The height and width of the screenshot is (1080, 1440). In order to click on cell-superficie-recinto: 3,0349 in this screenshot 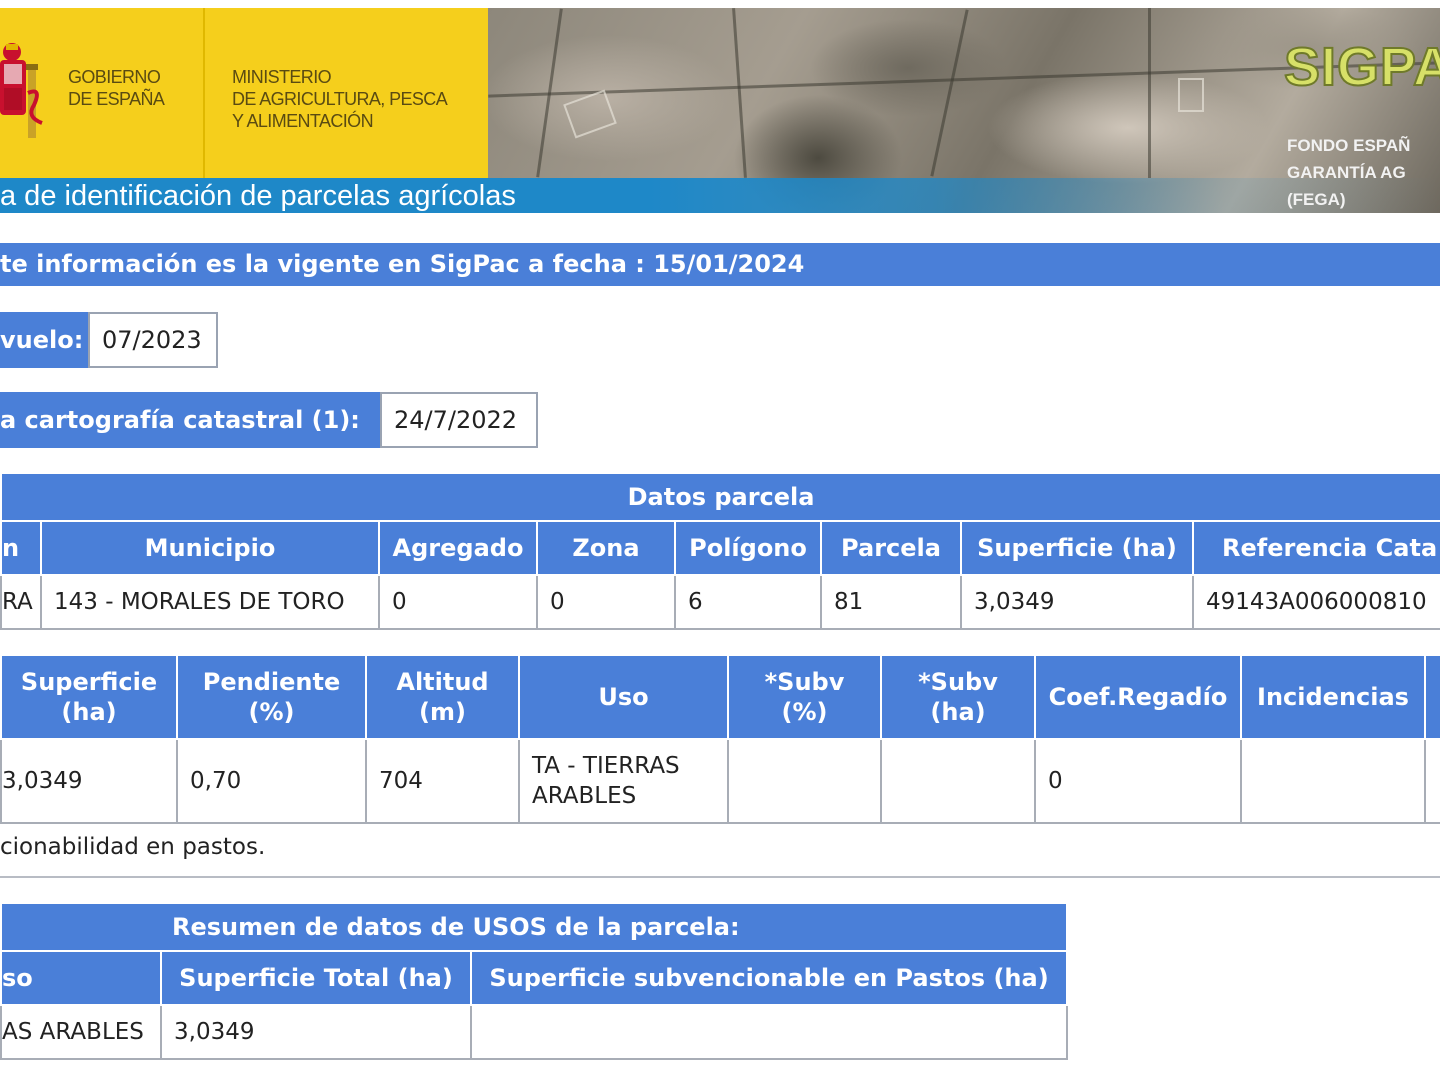, I will do `click(89, 781)`.